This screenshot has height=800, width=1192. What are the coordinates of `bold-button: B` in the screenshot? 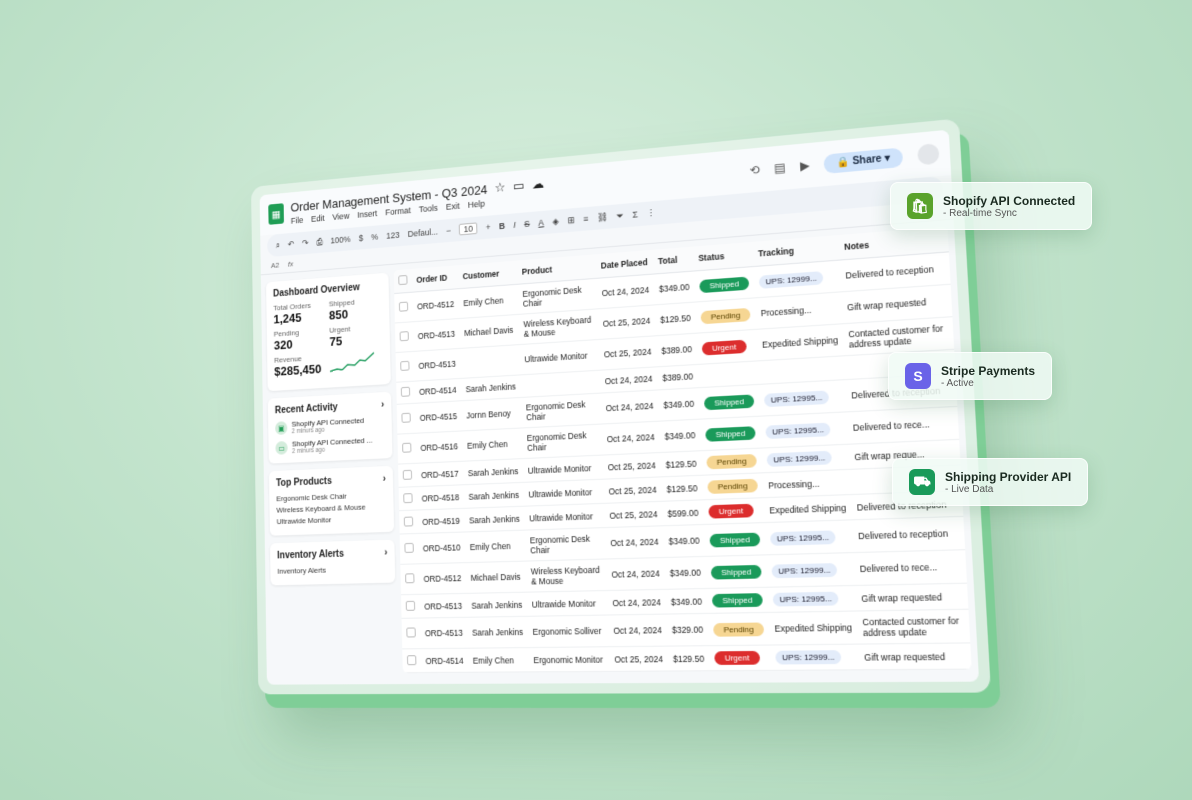 It's located at (502, 226).